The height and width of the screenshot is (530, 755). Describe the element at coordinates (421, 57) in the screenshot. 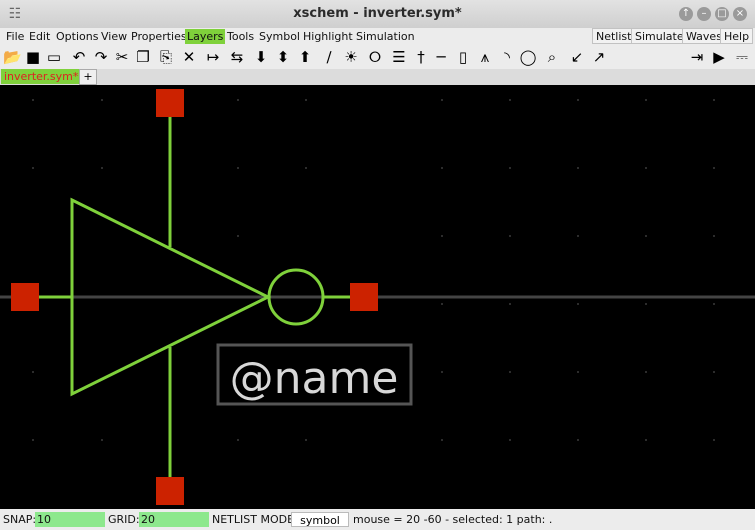

I see `pin-icon: †` at that location.